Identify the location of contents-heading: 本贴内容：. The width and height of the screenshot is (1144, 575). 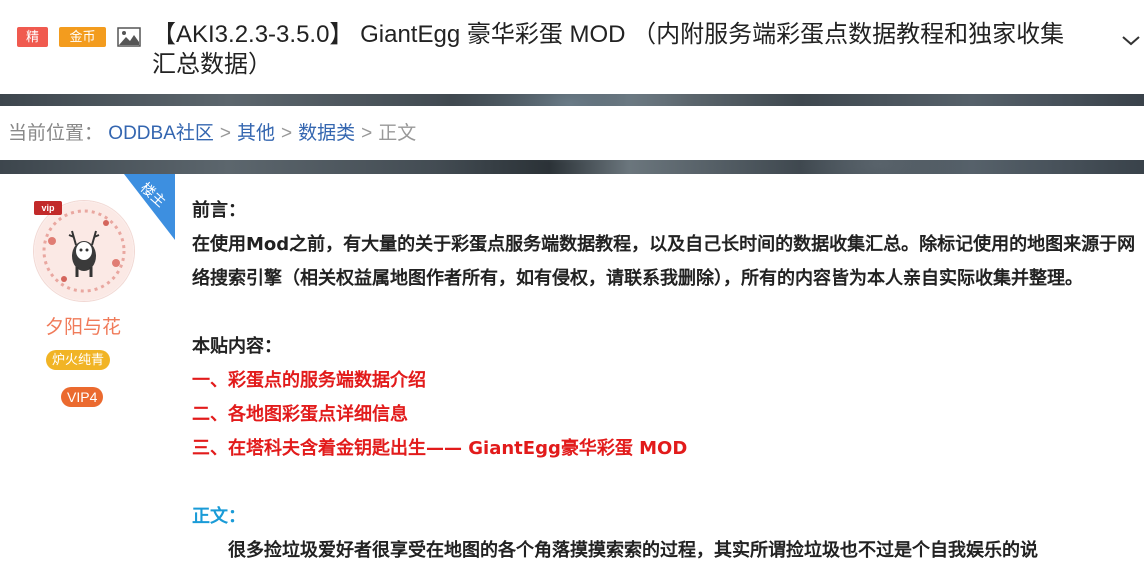
(237, 346).